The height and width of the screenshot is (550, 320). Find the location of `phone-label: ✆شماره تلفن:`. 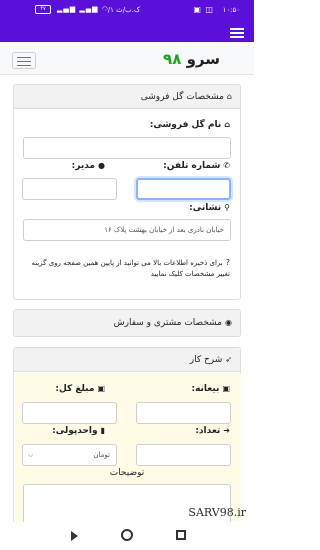

phone-label: ✆شماره تلفن: is located at coordinates (196, 166).